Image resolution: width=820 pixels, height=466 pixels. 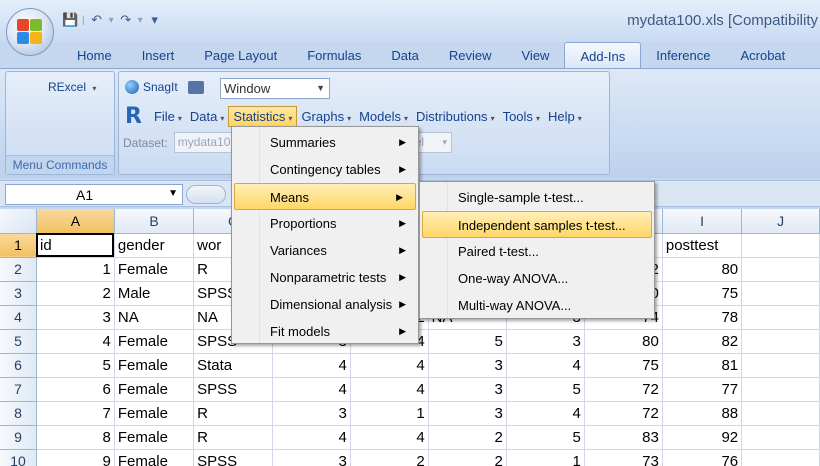 I want to click on grid-cell: posttest, so click(x=702, y=245).